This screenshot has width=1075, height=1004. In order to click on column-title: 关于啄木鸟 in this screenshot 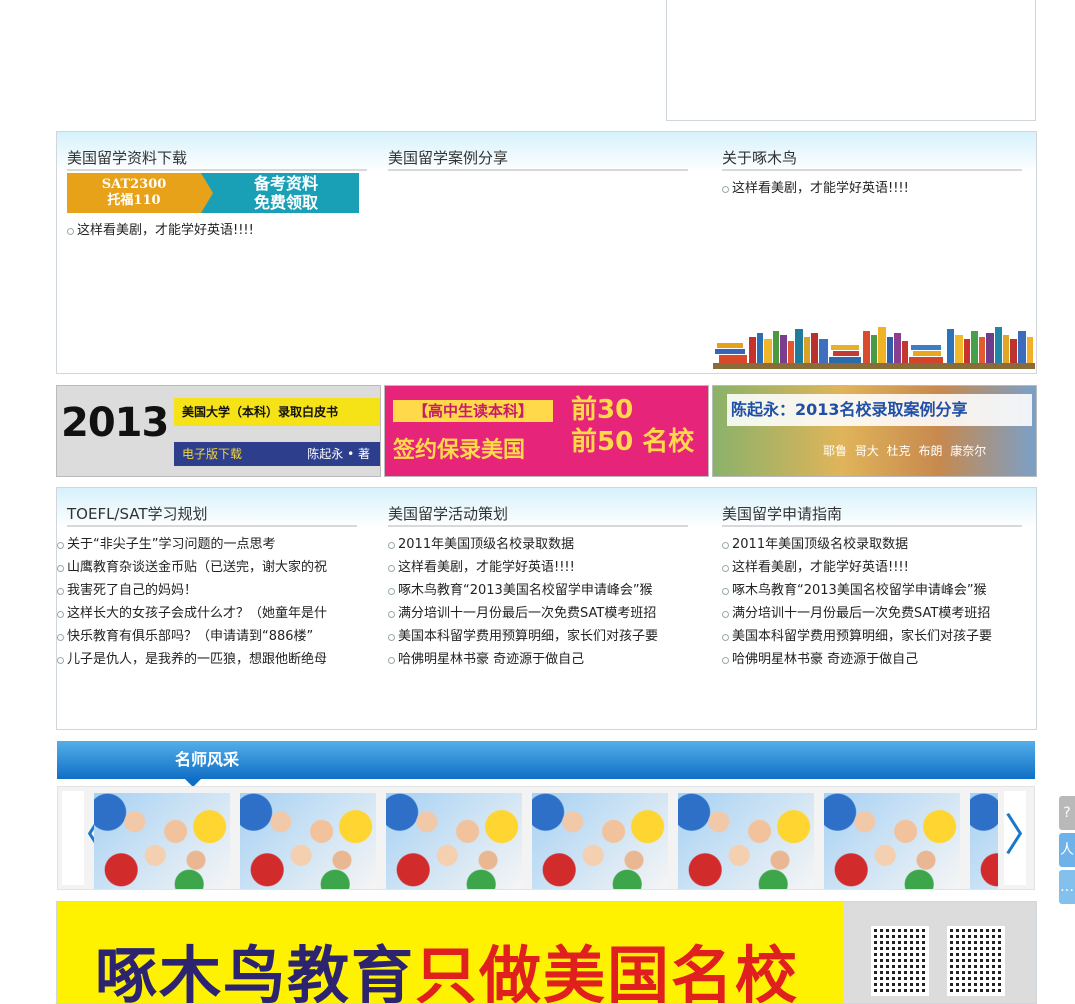, I will do `click(872, 159)`.